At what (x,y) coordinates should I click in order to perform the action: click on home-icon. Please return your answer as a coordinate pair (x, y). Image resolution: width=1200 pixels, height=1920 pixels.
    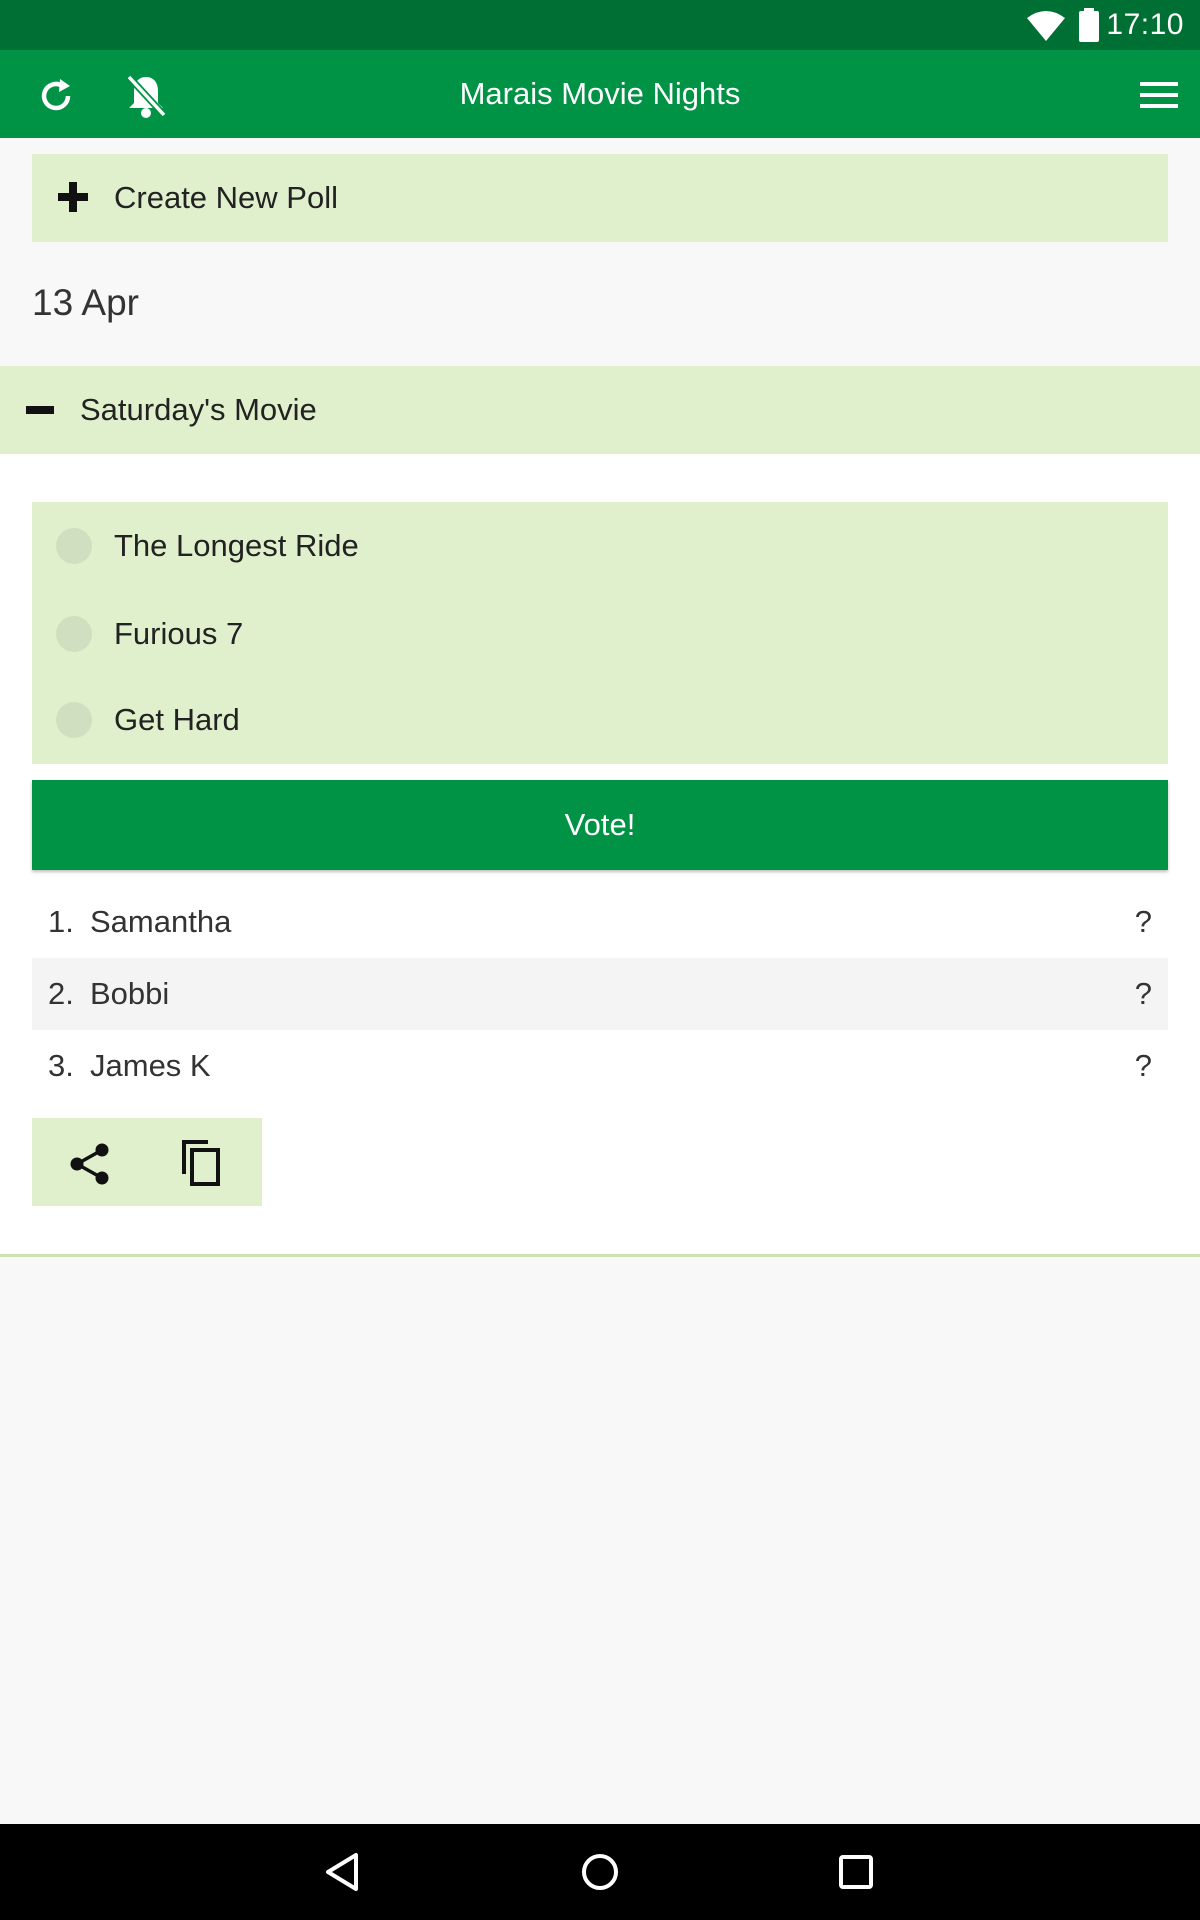
    Looking at the image, I should click on (600, 1874).